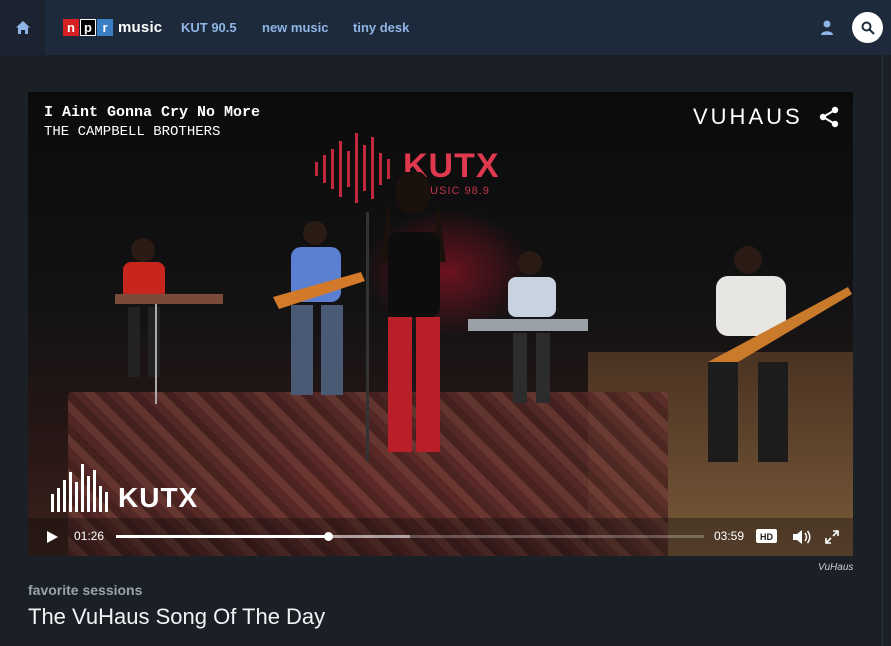 The width and height of the screenshot is (891, 646). I want to click on search-icon, so click(868, 28).